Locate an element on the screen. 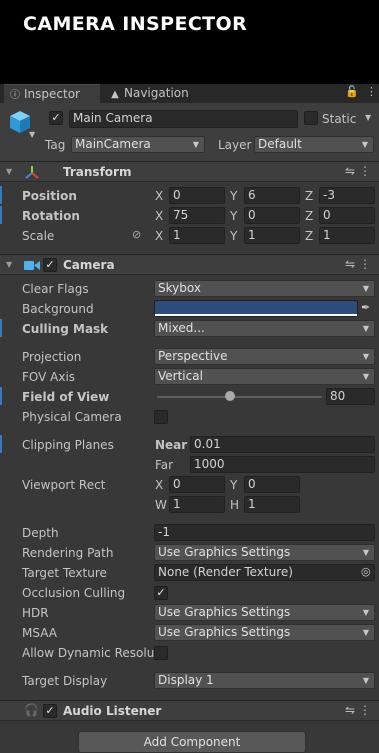 This screenshot has width=379, height=753. target-texture-label: Target Texture is located at coordinates (64, 573).